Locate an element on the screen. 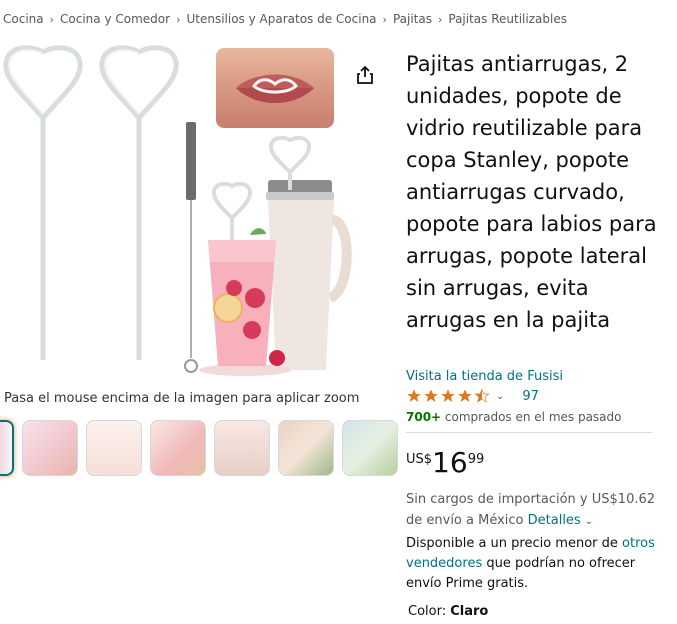 Image resolution: width=677 pixels, height=624 pixels. other-sellers-prefix: Disponible a un precio menor de is located at coordinates (514, 543).